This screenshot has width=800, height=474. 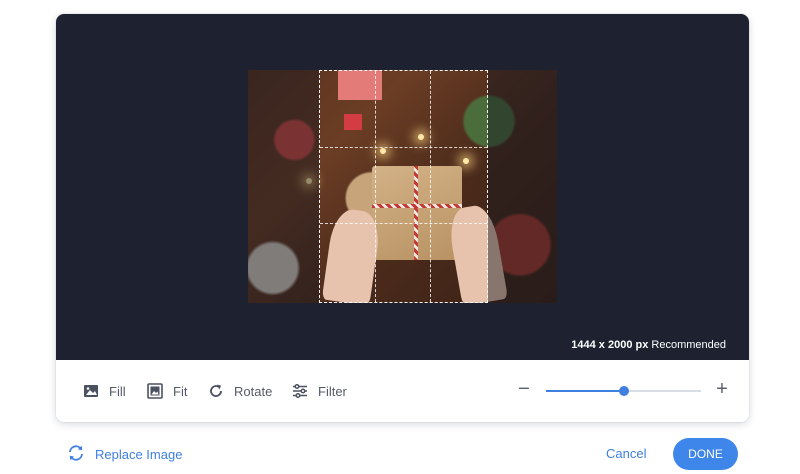 What do you see at coordinates (585, 391) in the screenshot?
I see `zoom-slider-fill` at bounding box center [585, 391].